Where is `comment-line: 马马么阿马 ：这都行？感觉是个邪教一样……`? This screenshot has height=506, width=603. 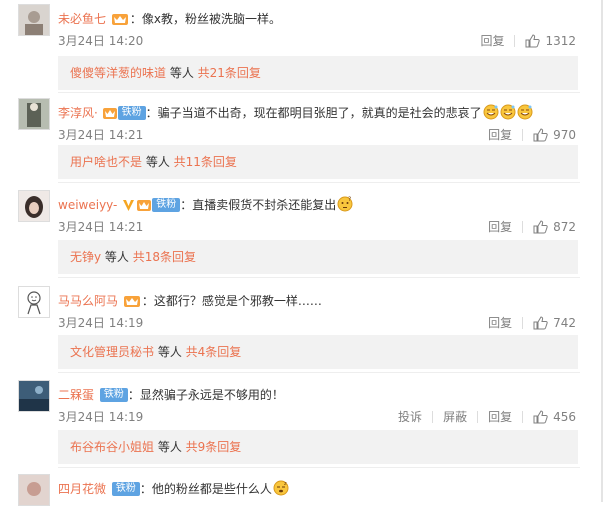
comment-line: 马马么阿马 ：这都行？感觉是个邪教一样…… is located at coordinates (190, 300).